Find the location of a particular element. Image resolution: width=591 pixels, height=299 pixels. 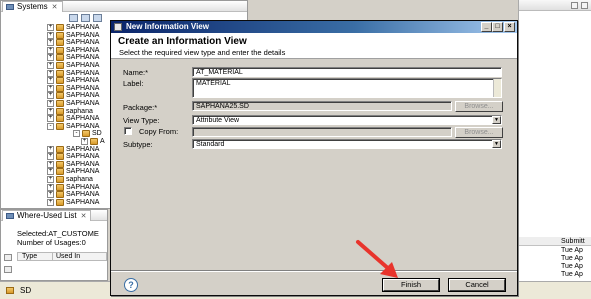

tree-item-label: saphana is located at coordinates (79, 111).